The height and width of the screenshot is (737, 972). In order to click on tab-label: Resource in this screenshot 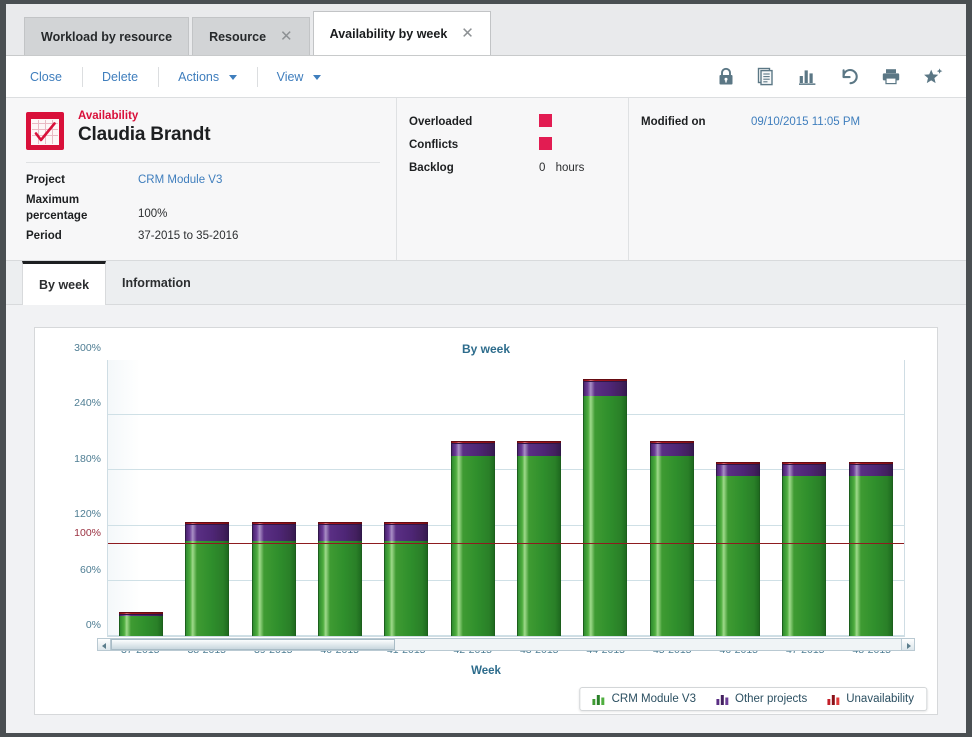, I will do `click(238, 36)`.